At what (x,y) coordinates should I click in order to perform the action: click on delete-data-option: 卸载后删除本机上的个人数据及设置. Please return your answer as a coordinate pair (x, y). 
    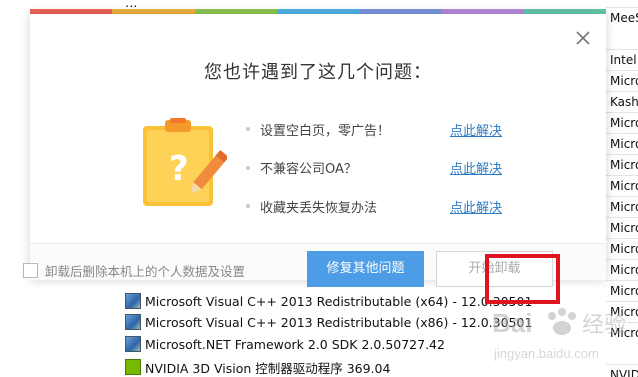
    Looking at the image, I should click on (134, 270).